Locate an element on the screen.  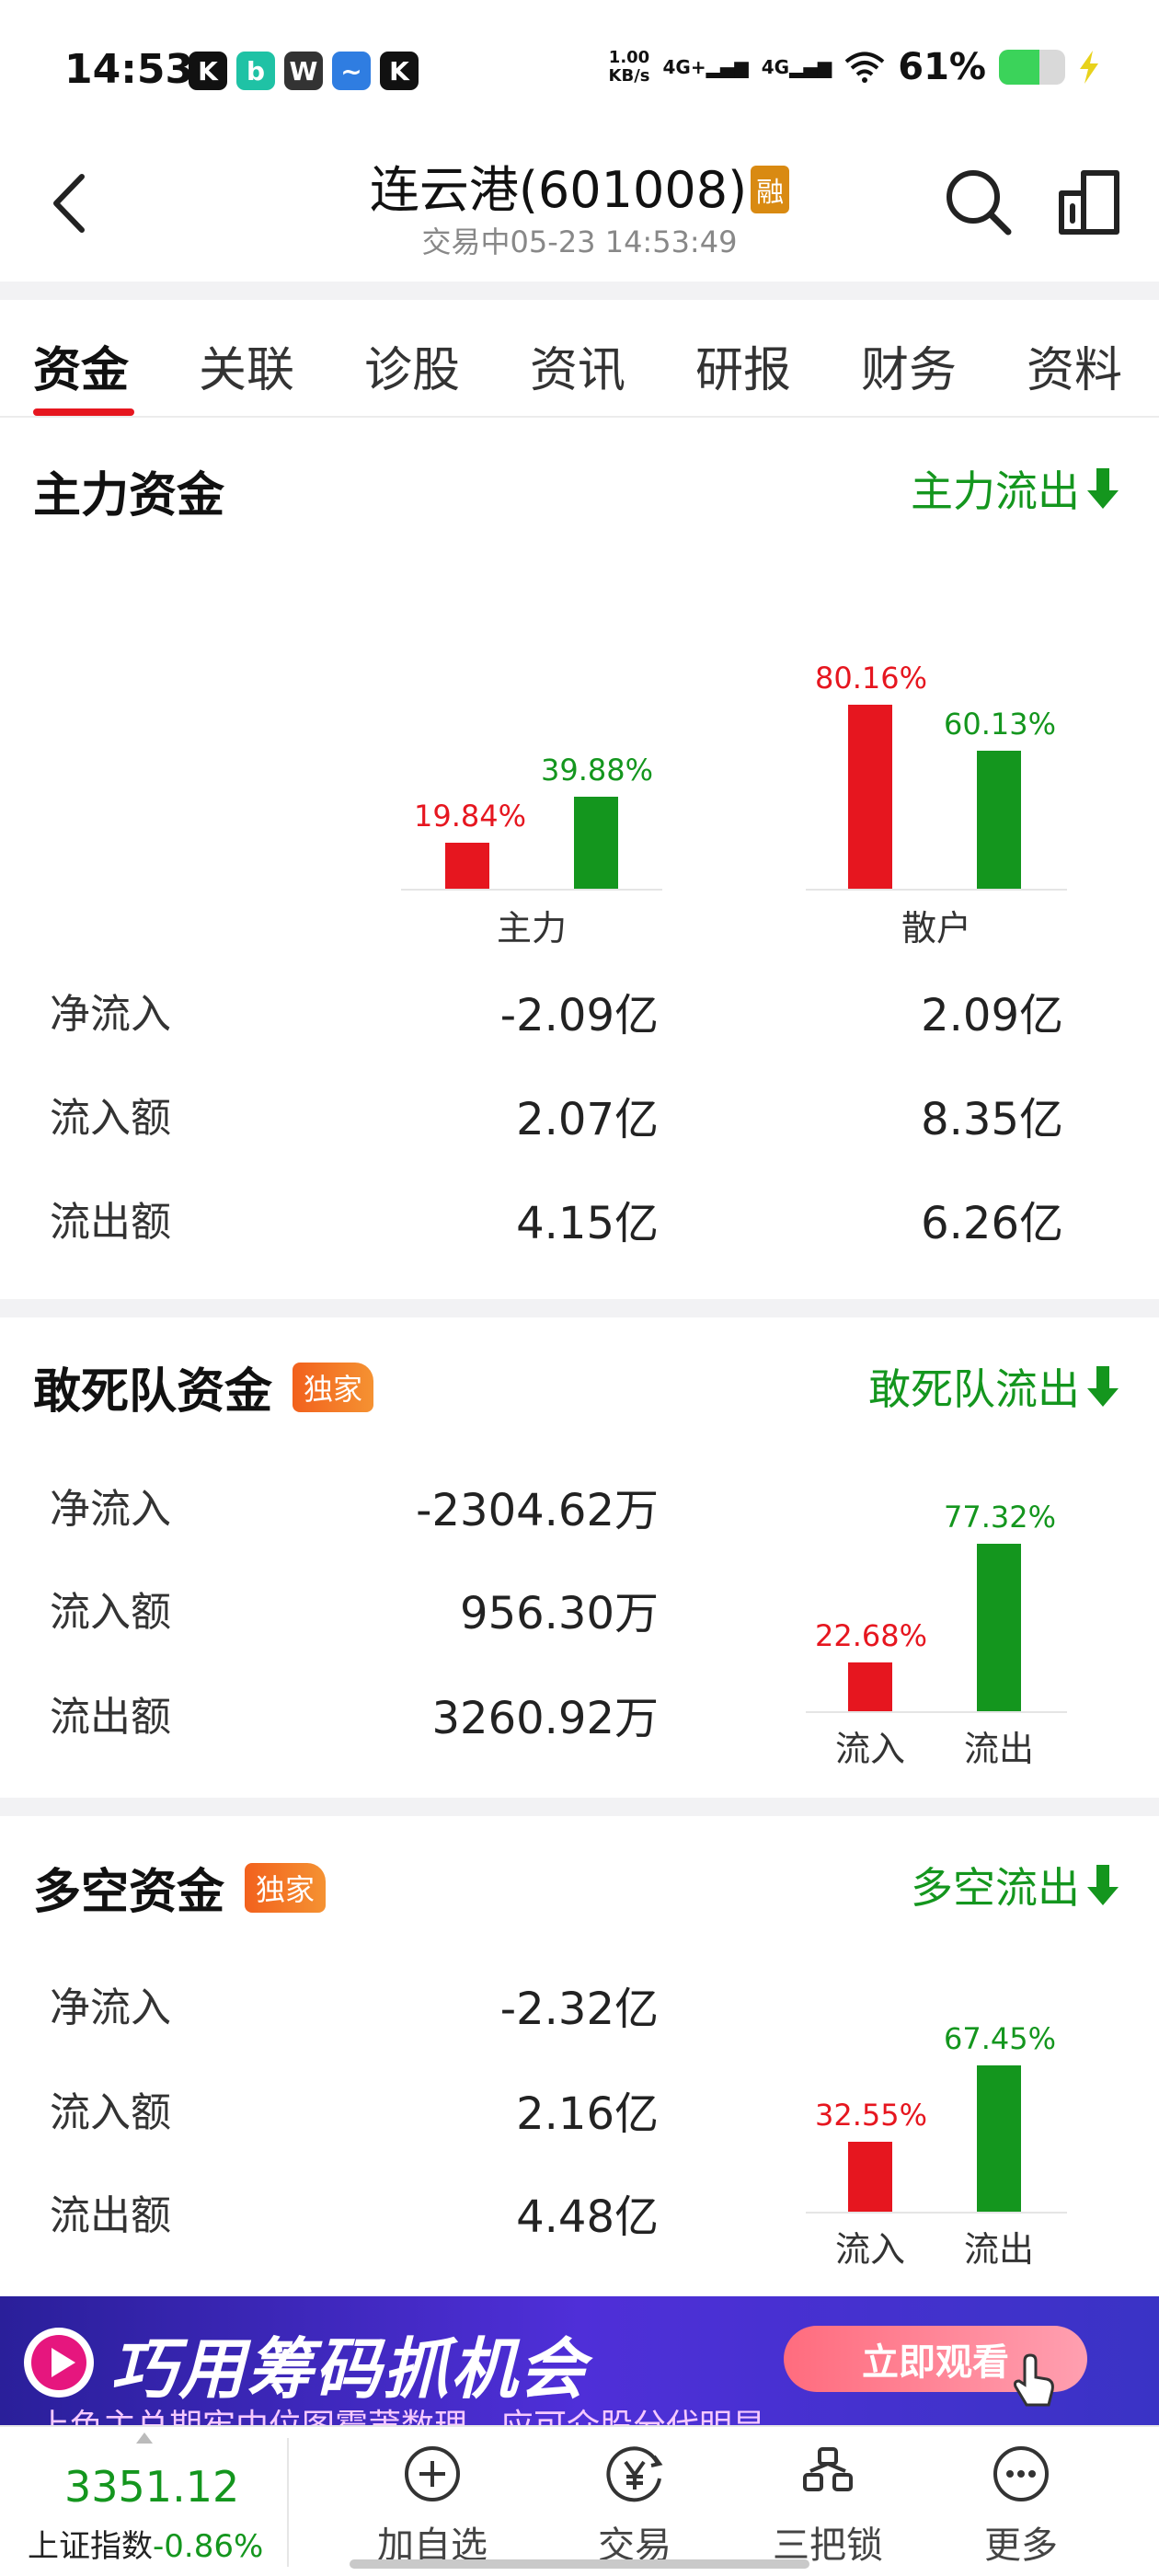
longshort-title: 多空资金 is located at coordinates (129, 1892).